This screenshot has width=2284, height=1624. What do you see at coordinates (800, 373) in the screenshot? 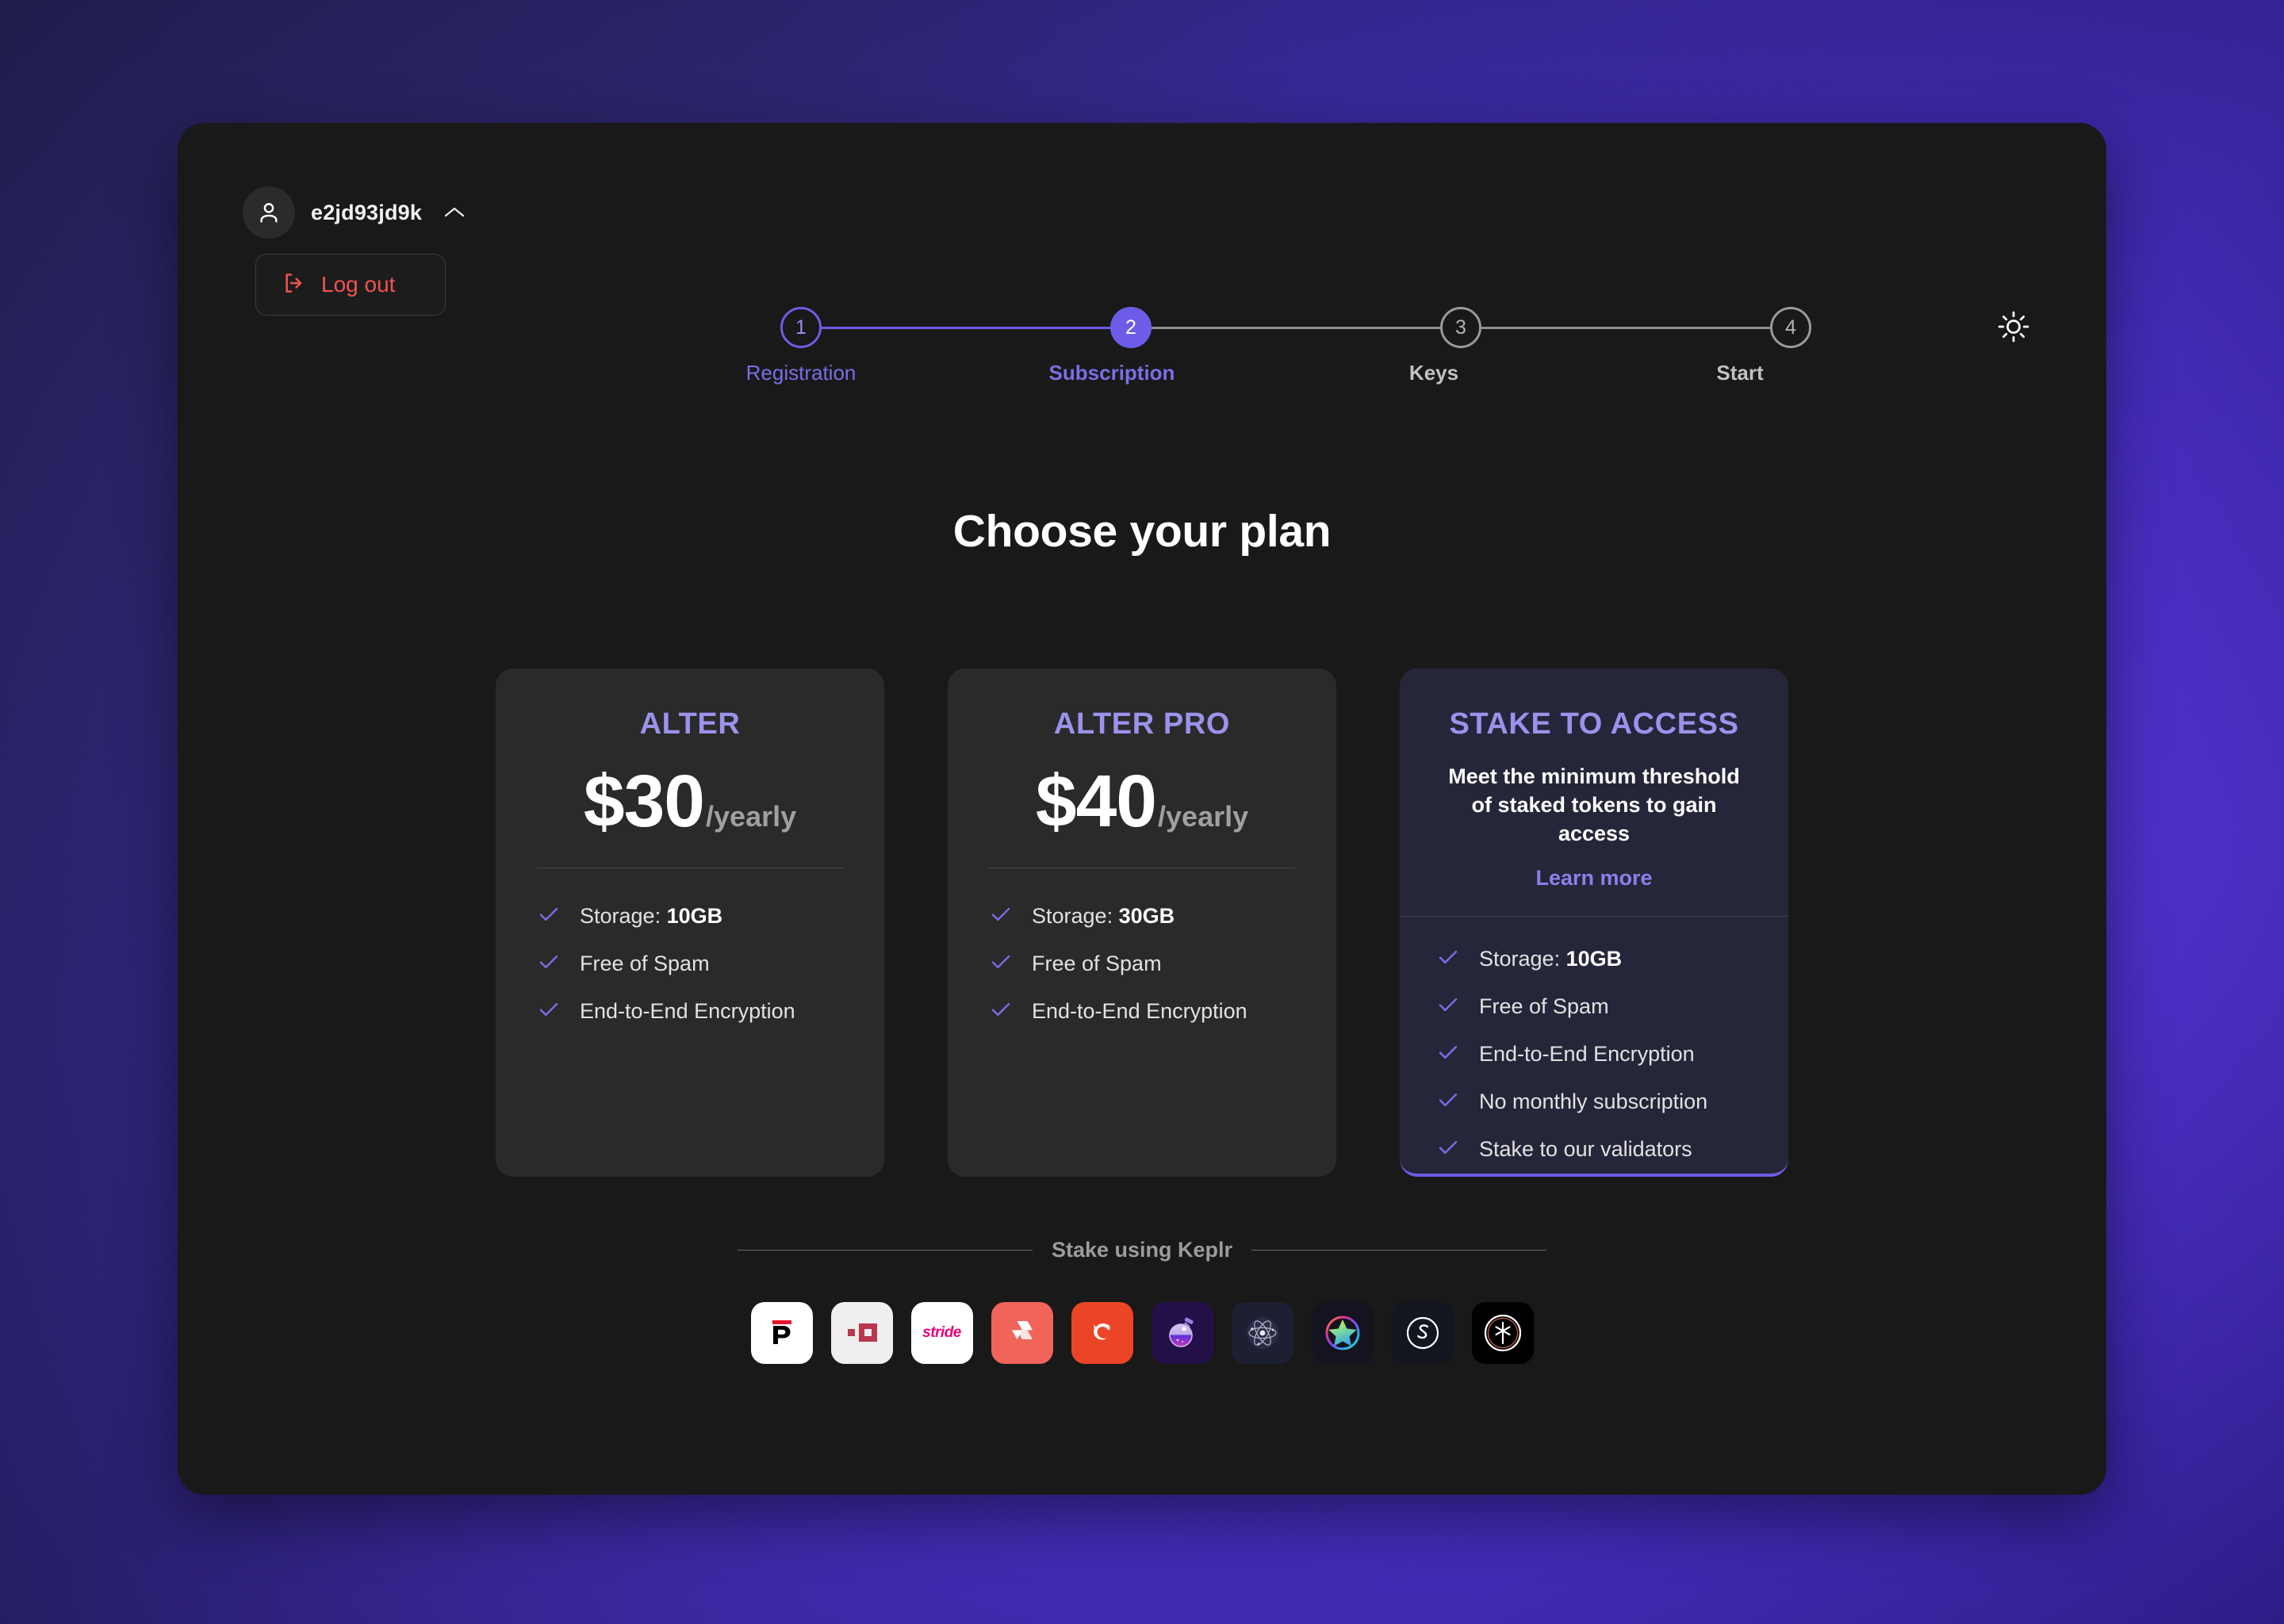
I see `stepper-label-registration: Registration` at bounding box center [800, 373].